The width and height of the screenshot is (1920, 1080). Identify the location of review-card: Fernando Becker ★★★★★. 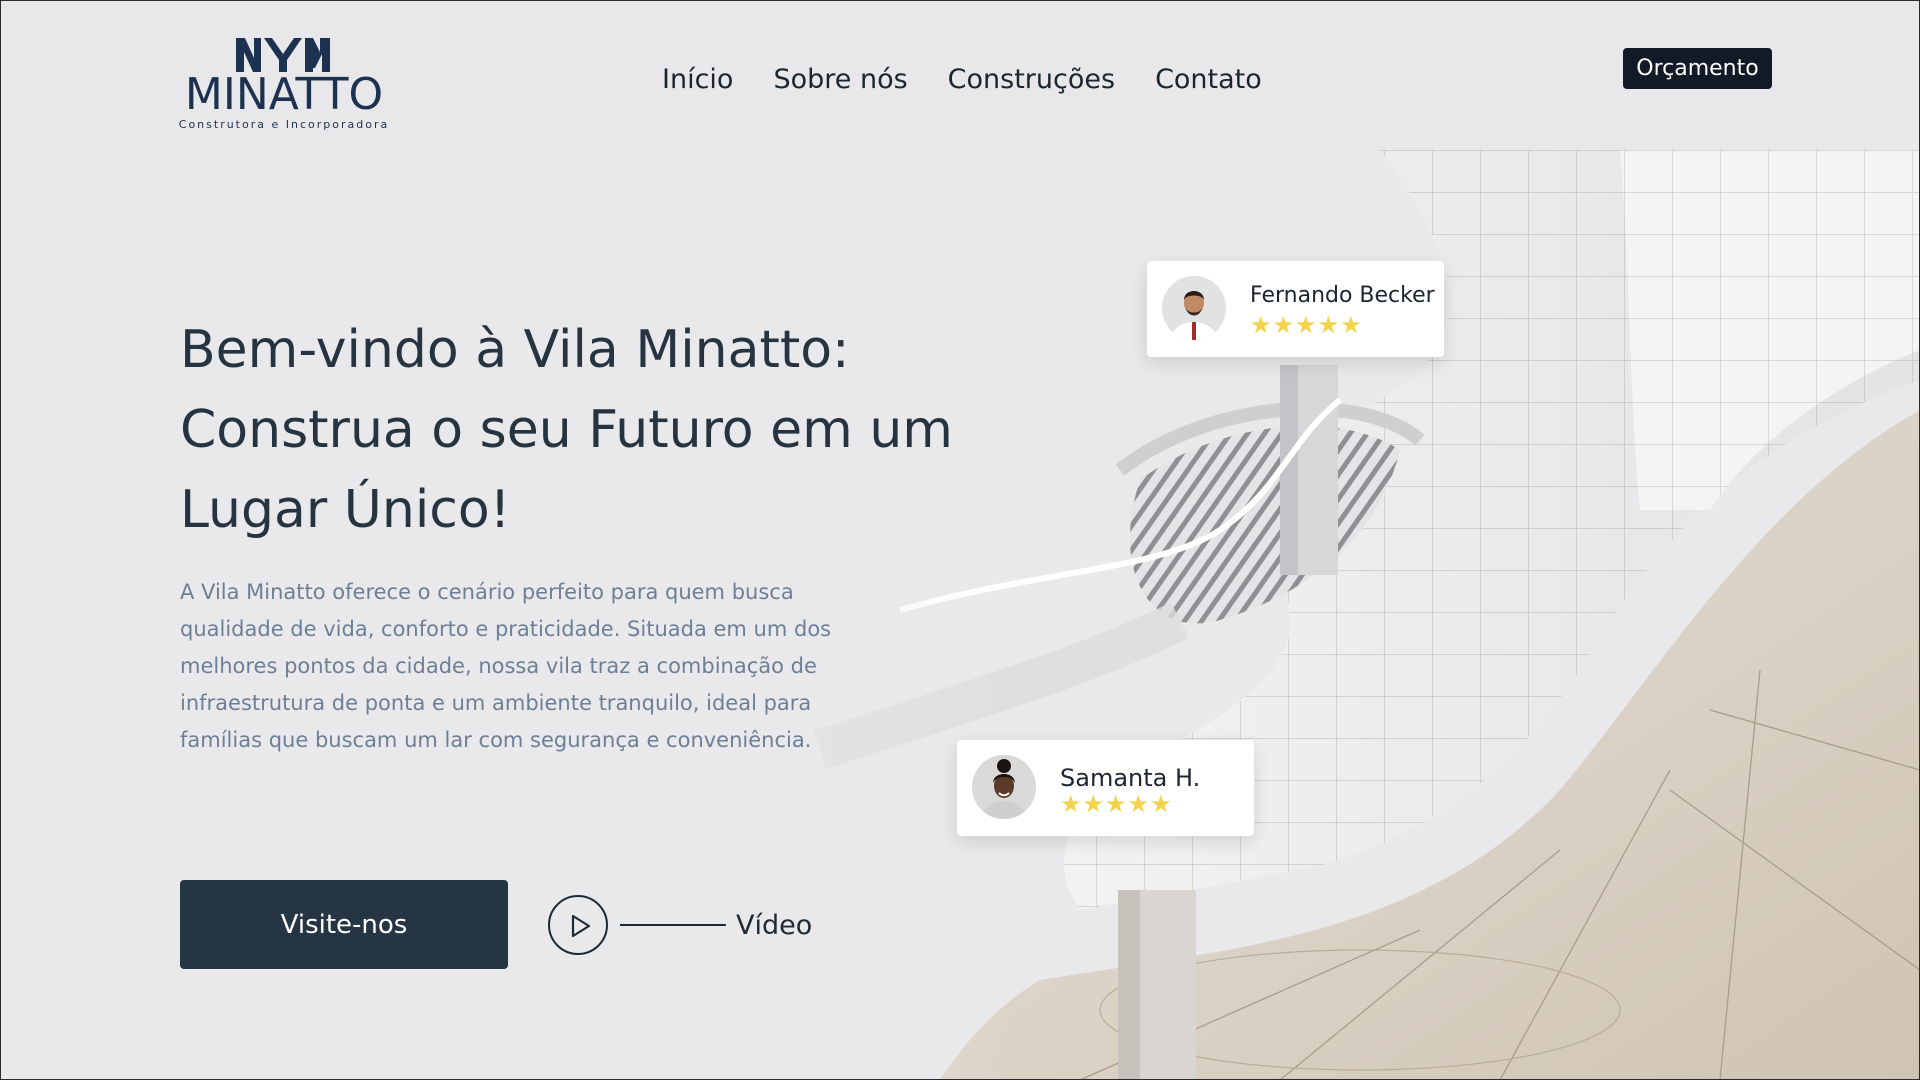
(1295, 309).